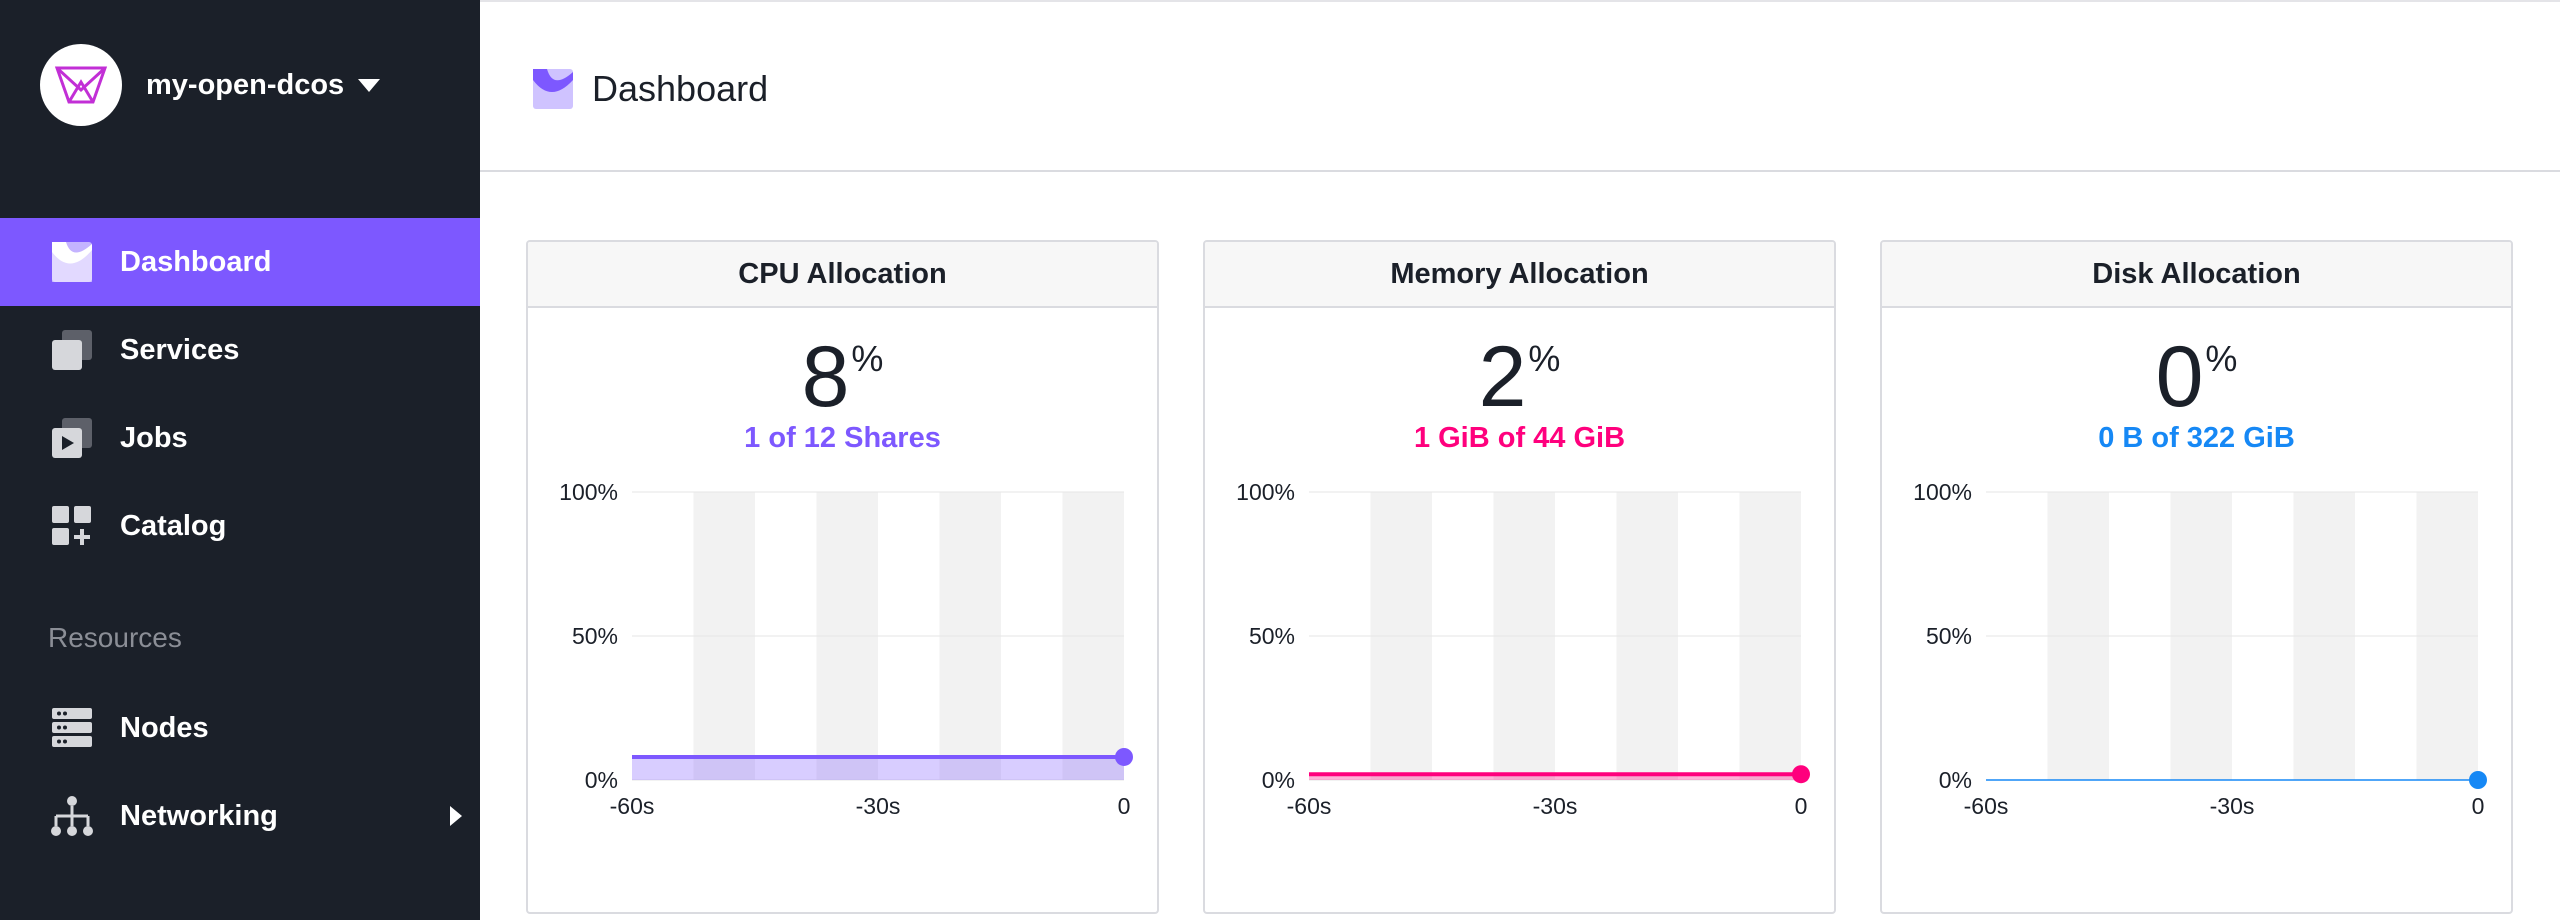  I want to click on series-area, so click(878, 768).